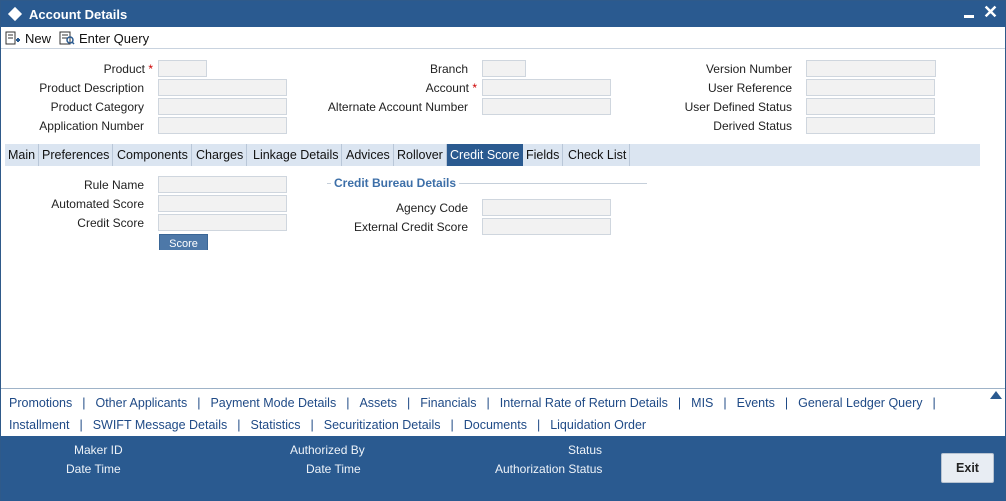 The image size is (1006, 501). Describe the element at coordinates (584, 403) in the screenshot. I see `link-internal-rate-of-return-details: Internal Rate of Return Details` at that location.